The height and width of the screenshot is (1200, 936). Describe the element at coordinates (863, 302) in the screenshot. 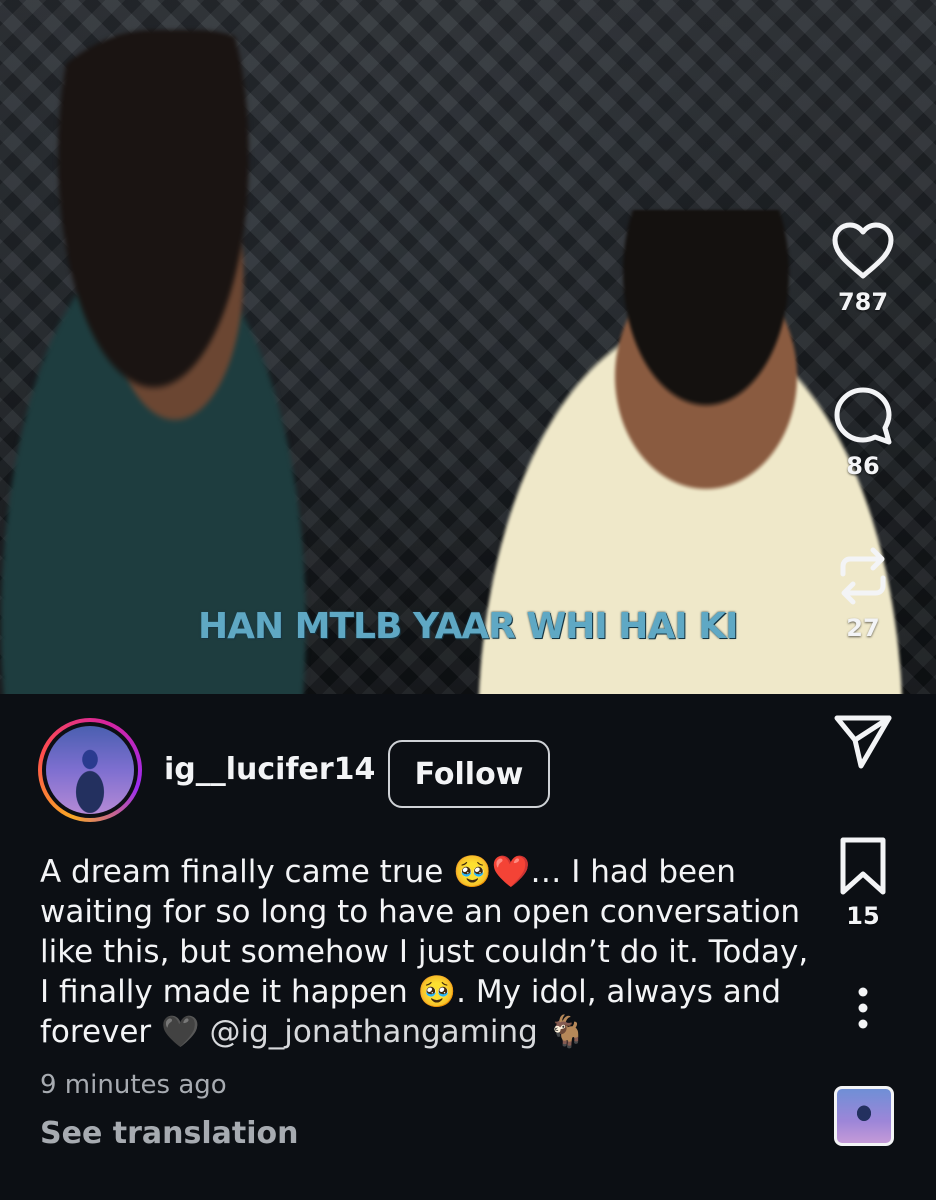

I see `like-count: 787` at that location.